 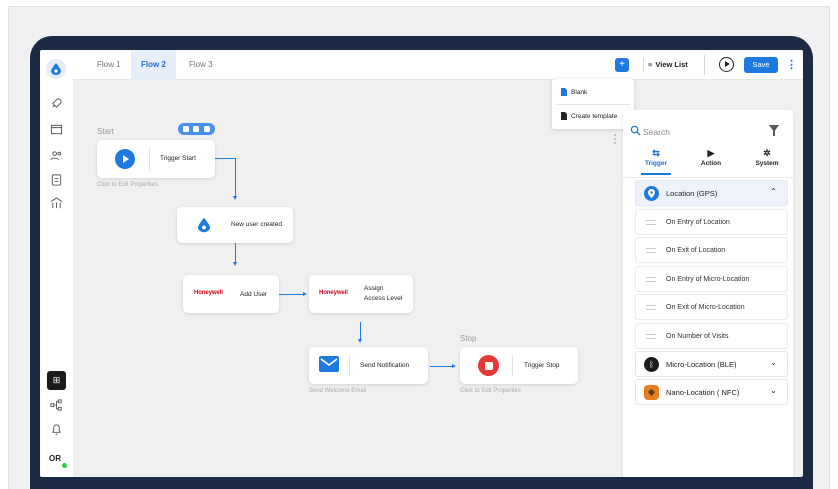 I want to click on view-list-button: ≡ View List, so click(x=665, y=65).